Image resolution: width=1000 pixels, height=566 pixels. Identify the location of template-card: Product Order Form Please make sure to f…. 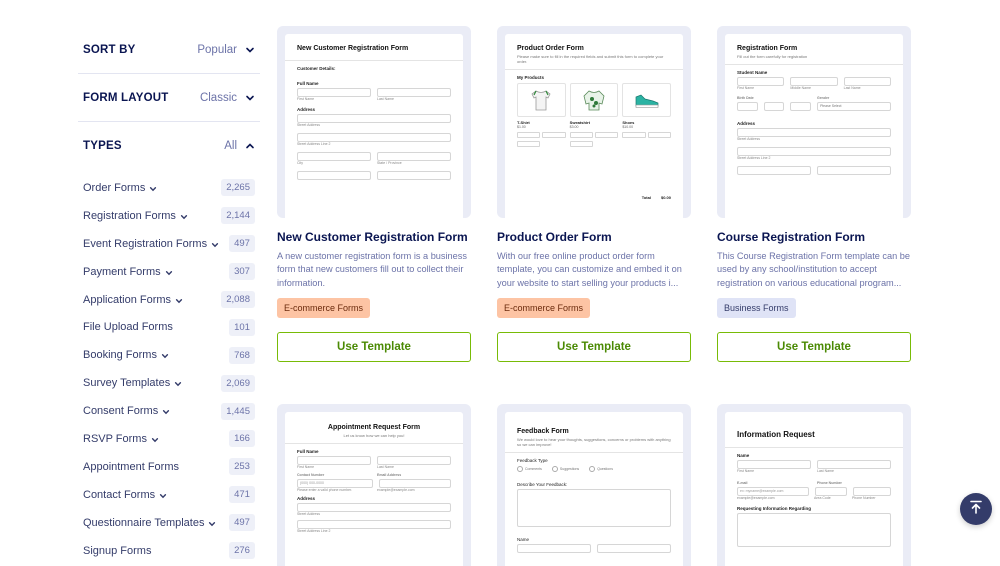
(594, 194).